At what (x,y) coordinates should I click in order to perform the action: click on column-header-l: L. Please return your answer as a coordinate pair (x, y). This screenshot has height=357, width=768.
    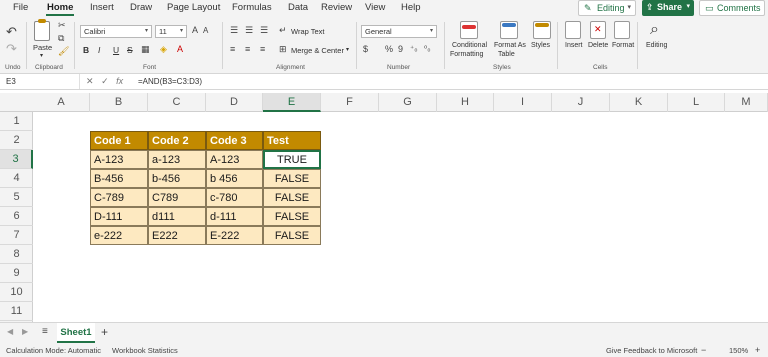
    Looking at the image, I should click on (696, 102).